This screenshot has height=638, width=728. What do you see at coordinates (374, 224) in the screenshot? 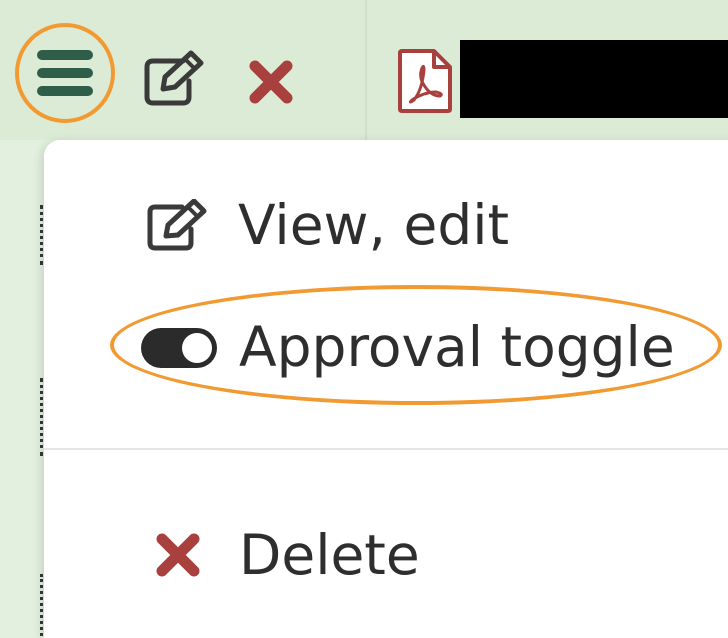
I see `menu-item-label: View, edit` at bounding box center [374, 224].